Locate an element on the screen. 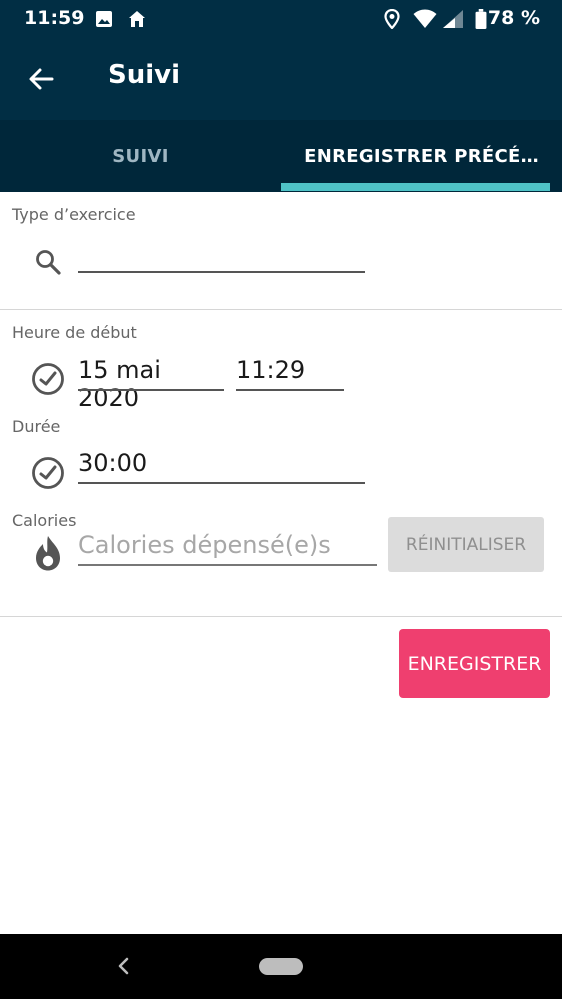 The height and width of the screenshot is (999, 562). status-time: 11:59 is located at coordinates (54, 18).